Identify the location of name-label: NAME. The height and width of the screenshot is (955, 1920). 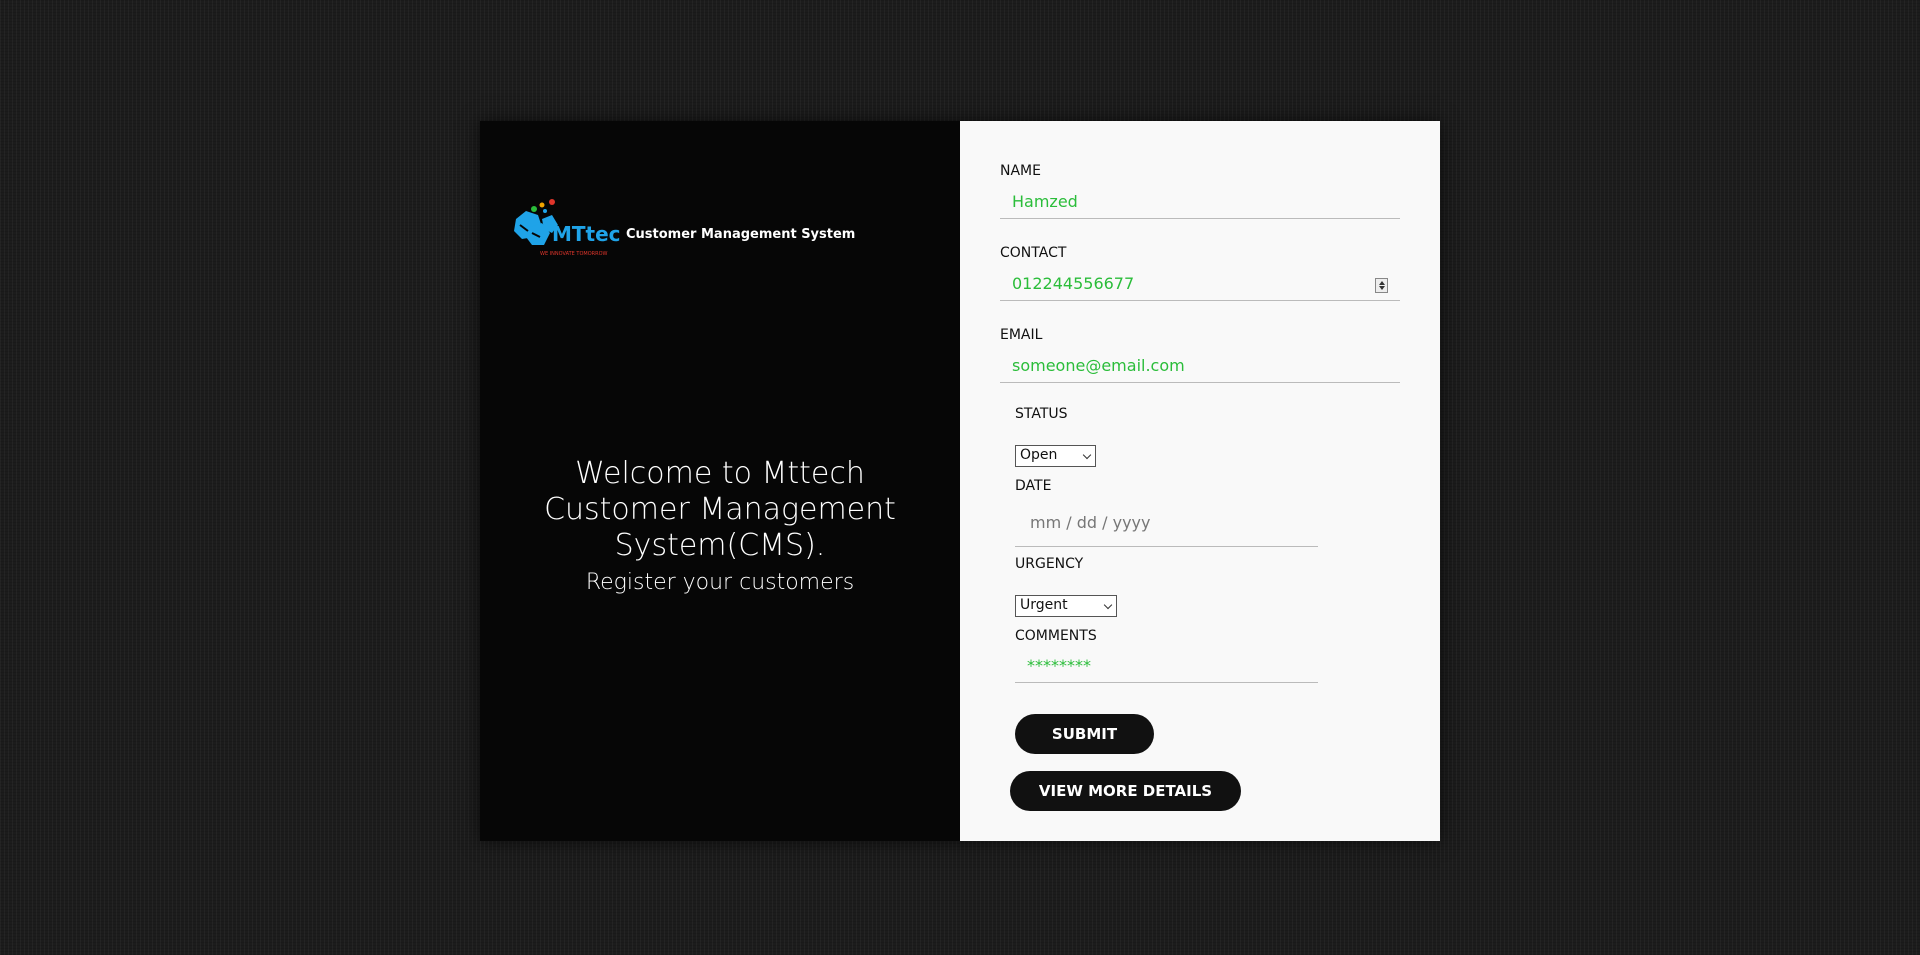
(1020, 171).